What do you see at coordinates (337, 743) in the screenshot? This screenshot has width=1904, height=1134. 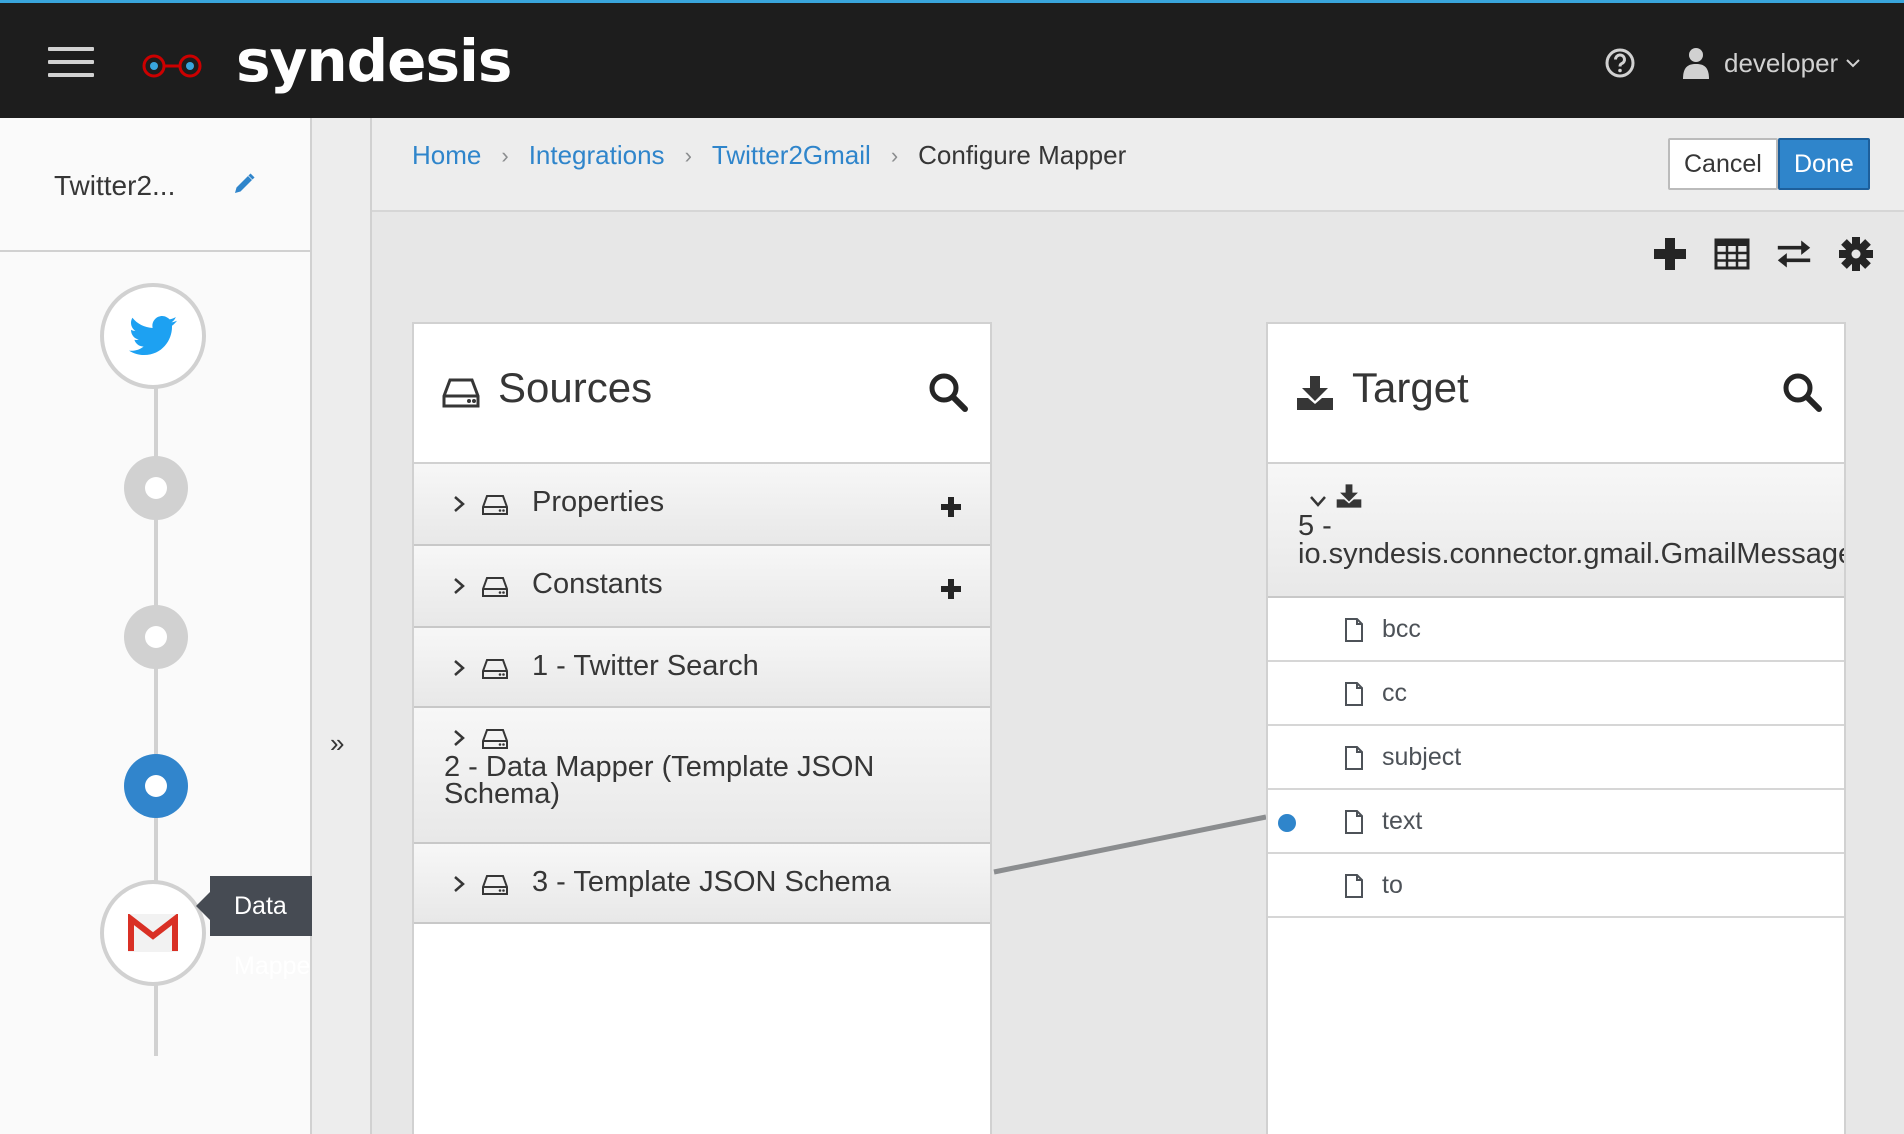 I see `expand-toggle-button: »` at bounding box center [337, 743].